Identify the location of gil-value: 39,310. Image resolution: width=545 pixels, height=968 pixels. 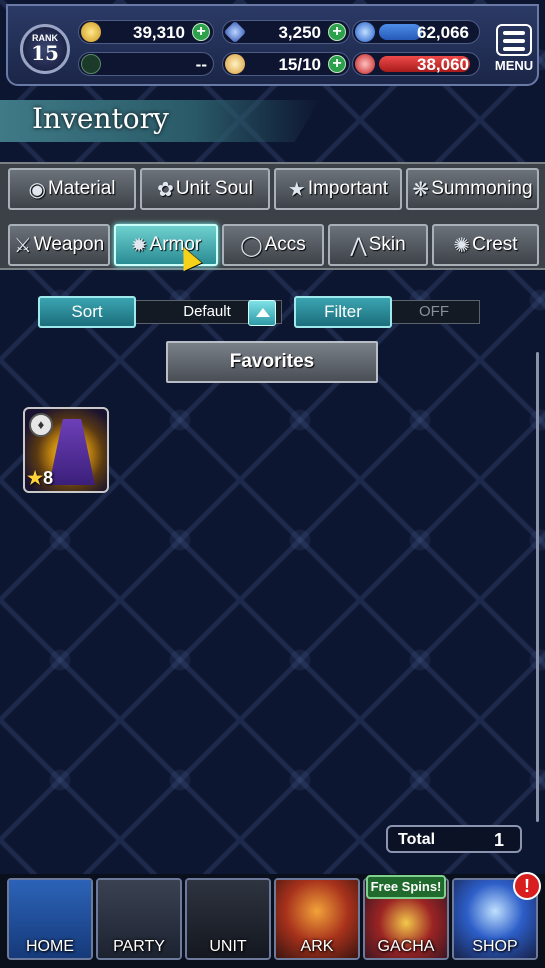
(159, 32).